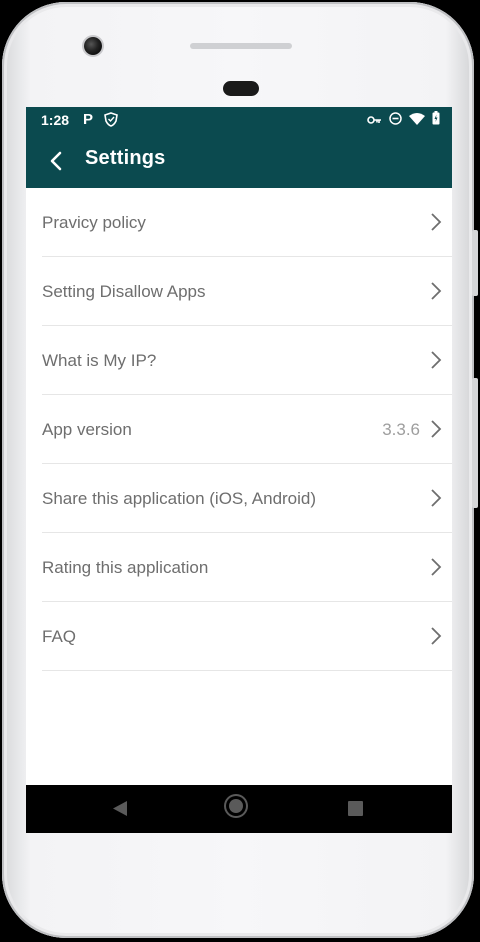 Image resolution: width=480 pixels, height=942 pixels. I want to click on settings-item-rate-app: Rating this application, so click(239, 567).